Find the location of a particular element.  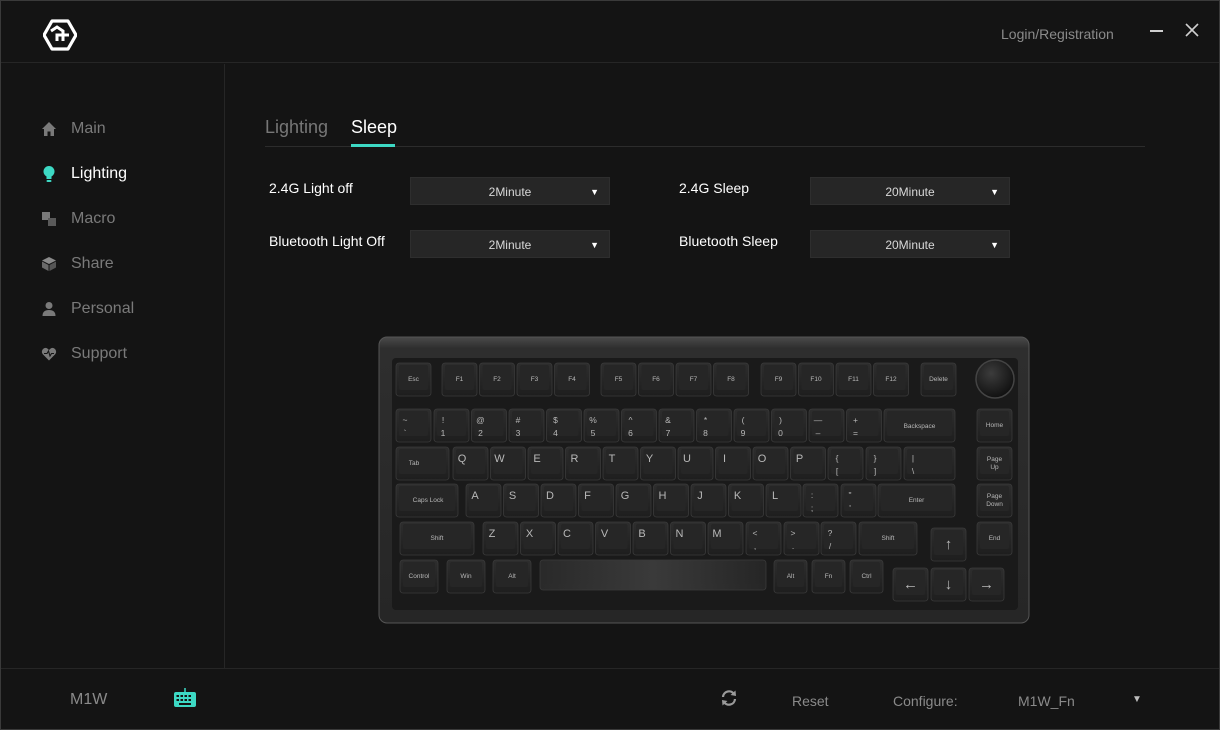

key-b: B is located at coordinates (650, 538).